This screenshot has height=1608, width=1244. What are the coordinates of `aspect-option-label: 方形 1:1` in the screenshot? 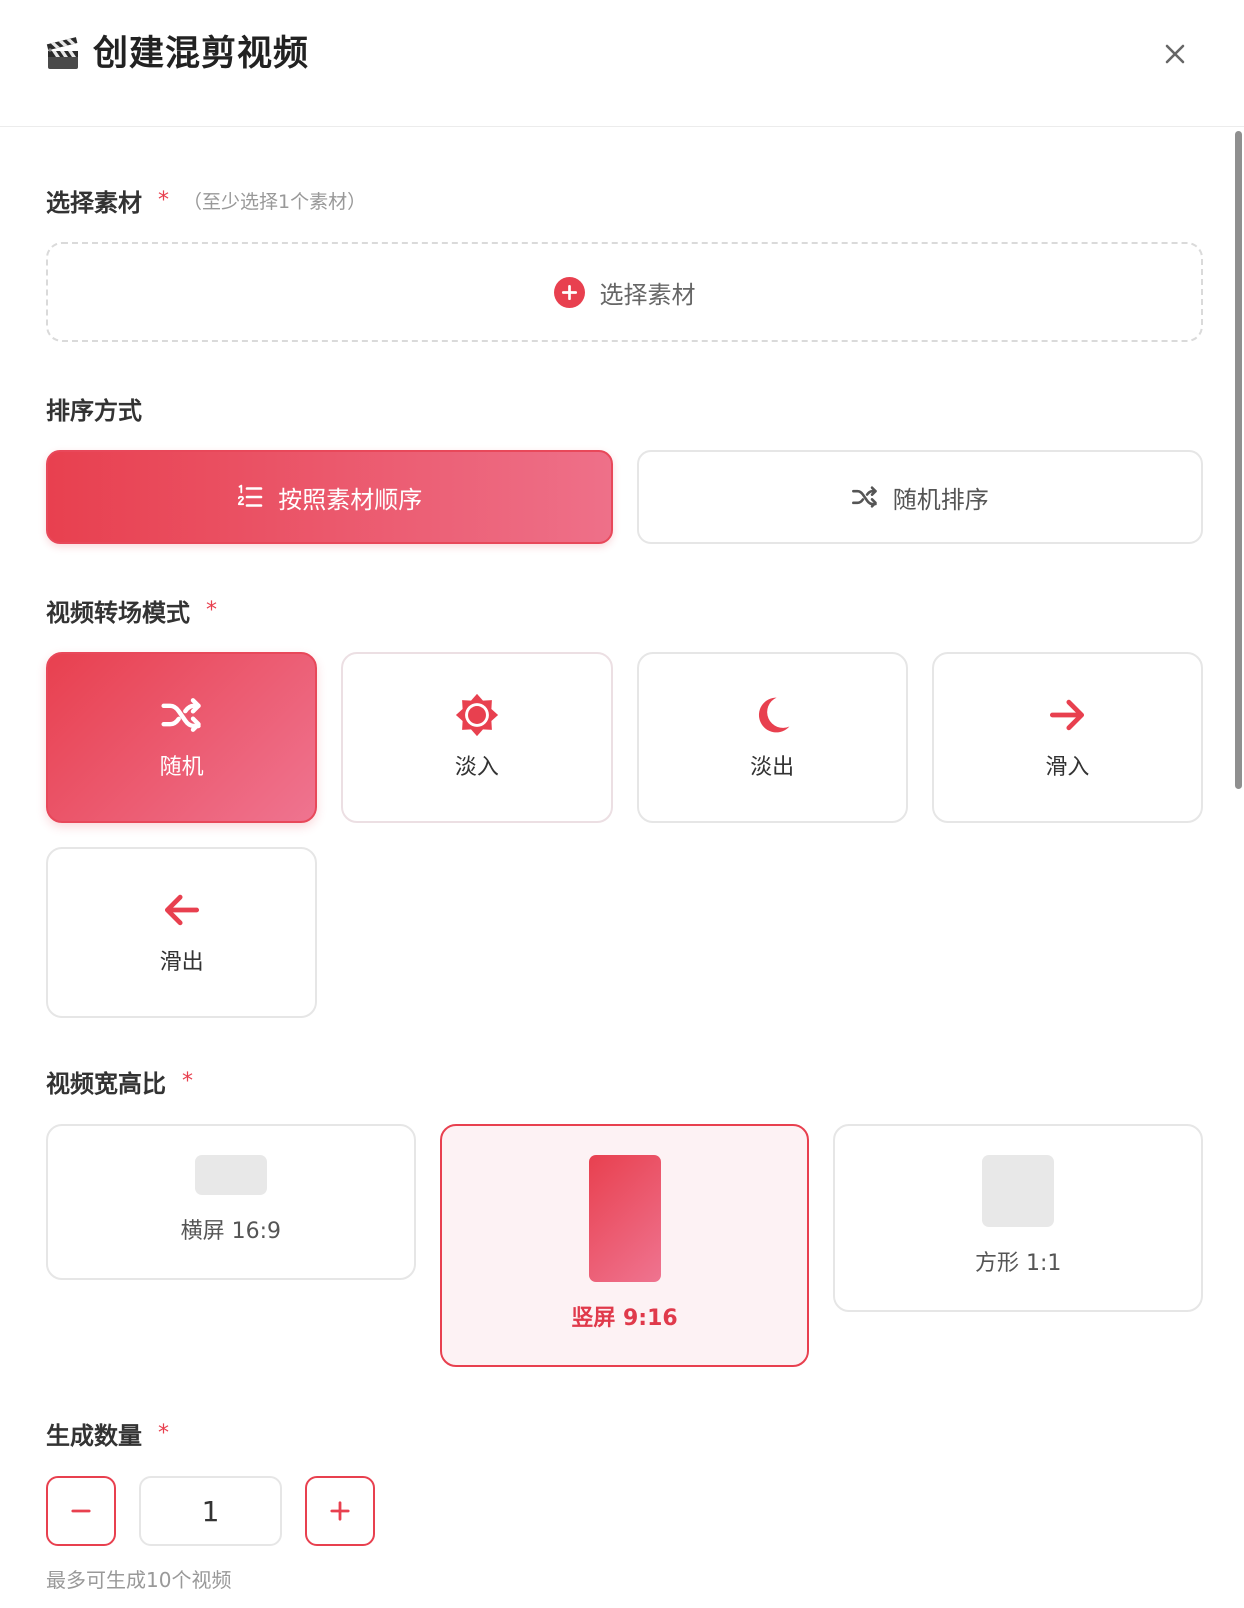 It's located at (1018, 1263).